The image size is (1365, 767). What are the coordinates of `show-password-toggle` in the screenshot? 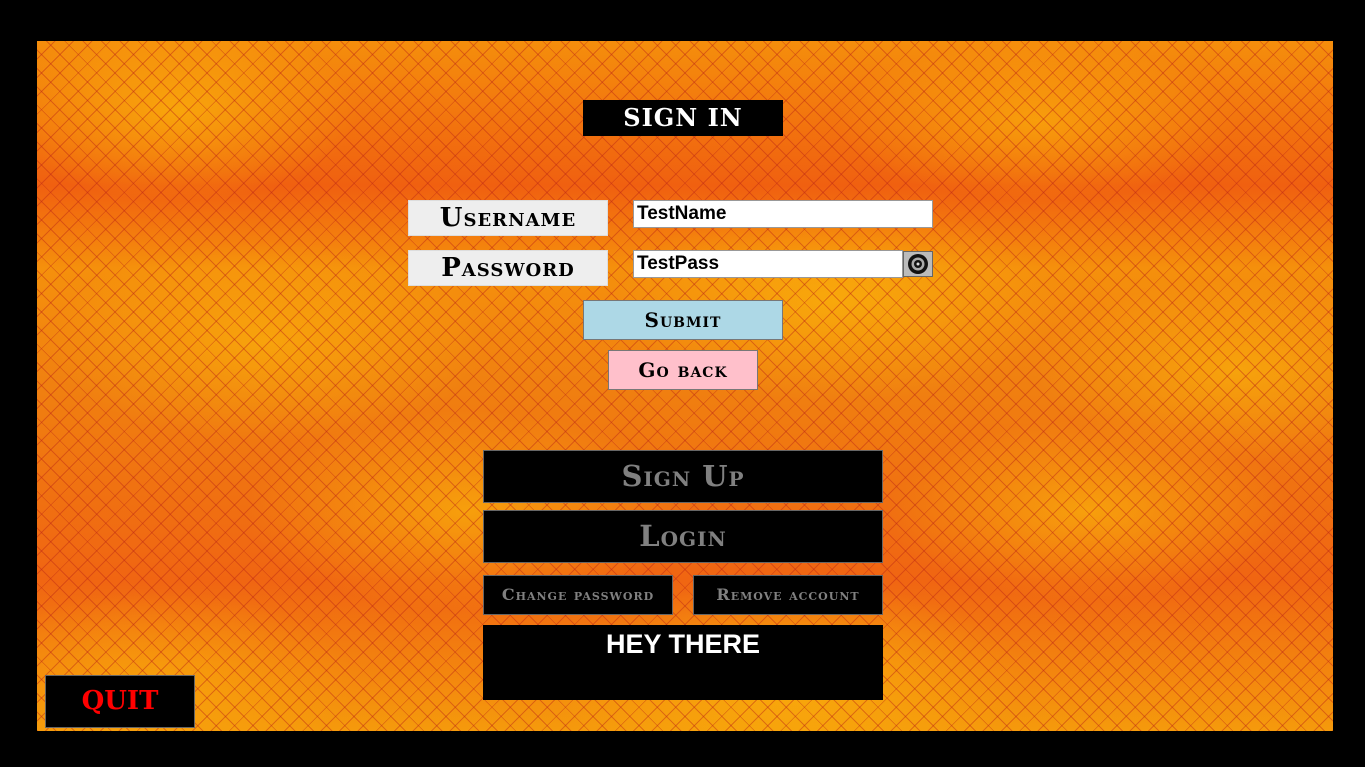 It's located at (918, 264).